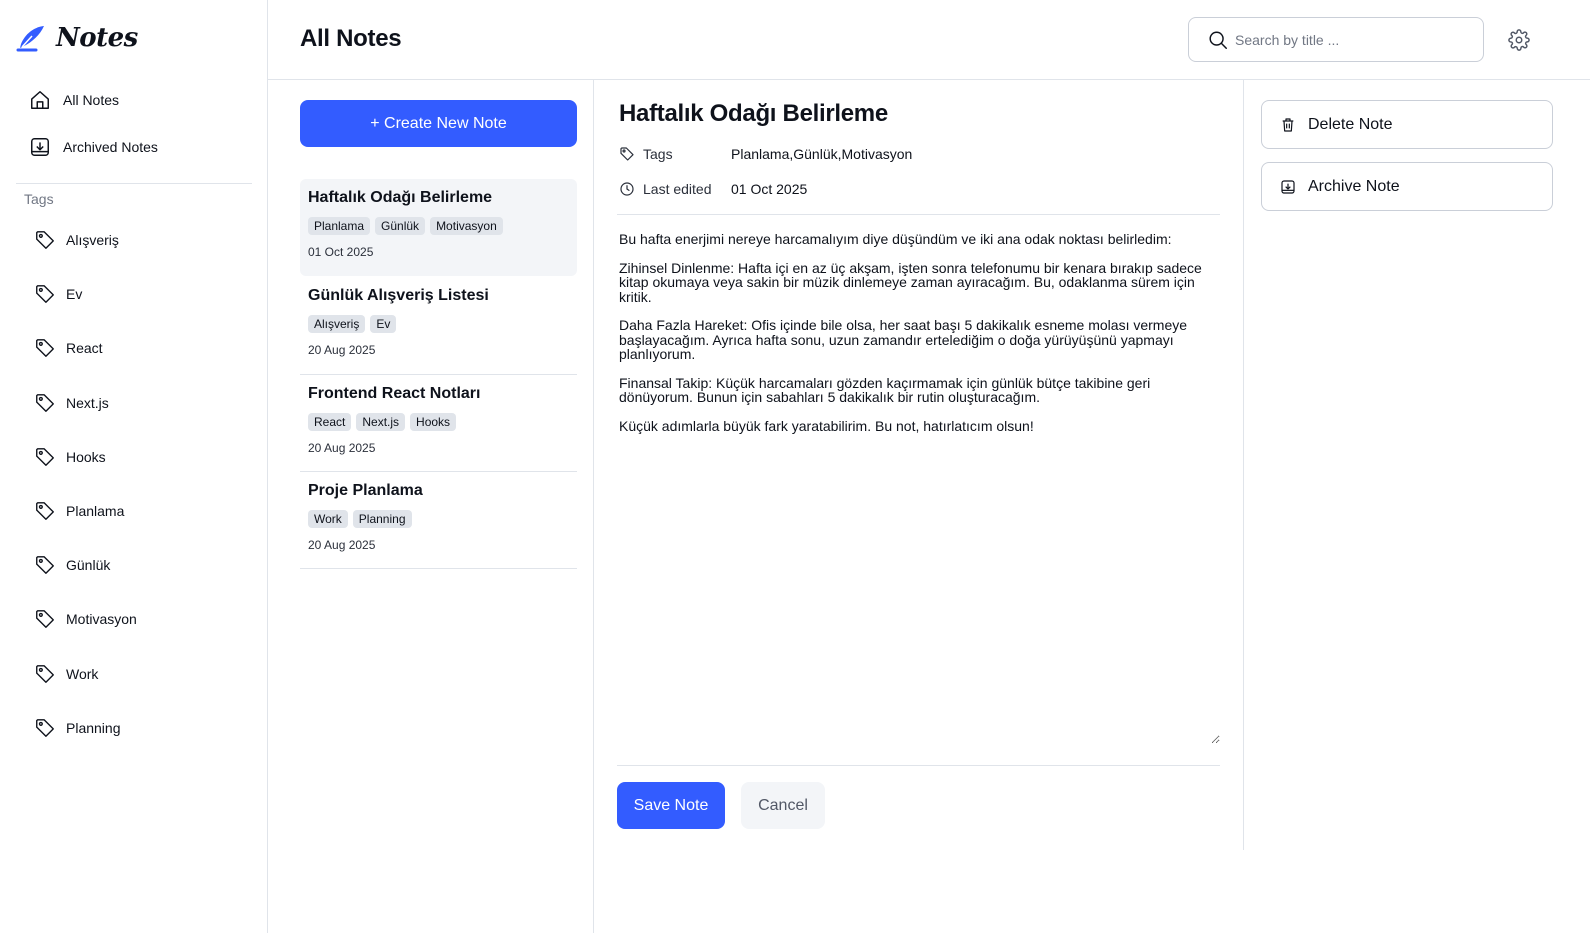  What do you see at coordinates (677, 189) in the screenshot?
I see `last-edited-label: Last edited` at bounding box center [677, 189].